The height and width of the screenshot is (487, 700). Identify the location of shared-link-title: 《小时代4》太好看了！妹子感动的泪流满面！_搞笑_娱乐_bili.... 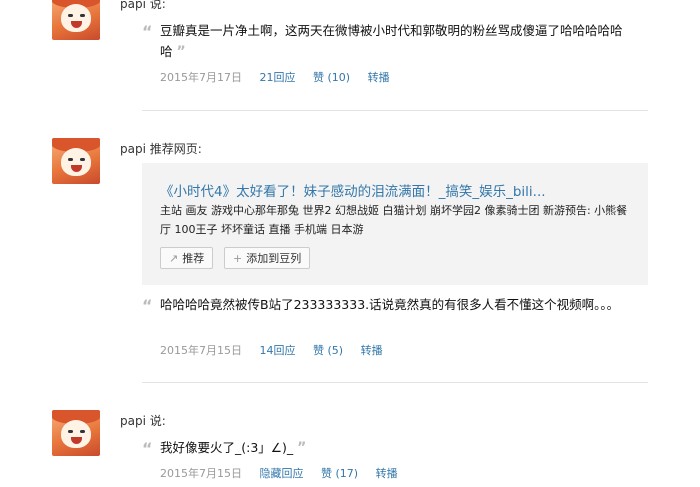
(353, 190).